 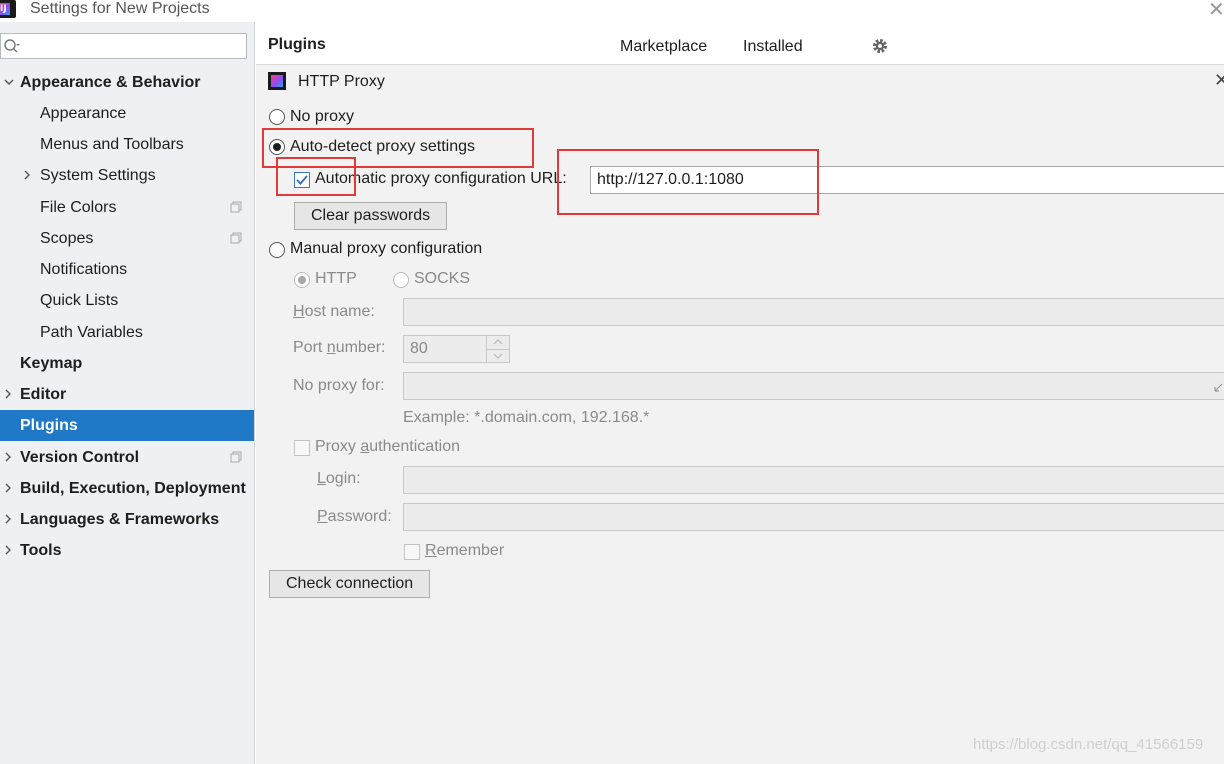 What do you see at coordinates (339, 478) in the screenshot?
I see `login-label: Login:` at bounding box center [339, 478].